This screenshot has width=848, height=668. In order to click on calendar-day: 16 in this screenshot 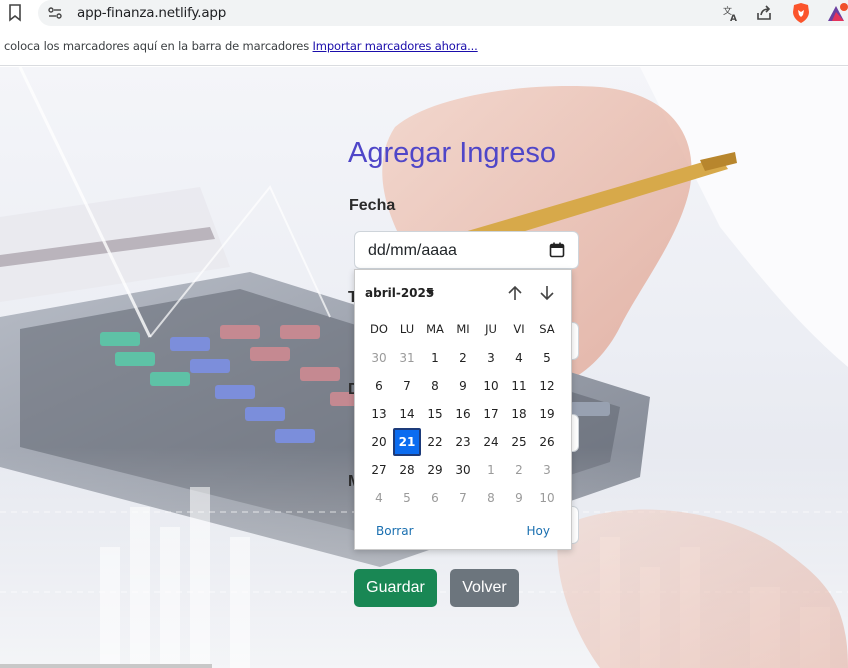, I will do `click(463, 414)`.